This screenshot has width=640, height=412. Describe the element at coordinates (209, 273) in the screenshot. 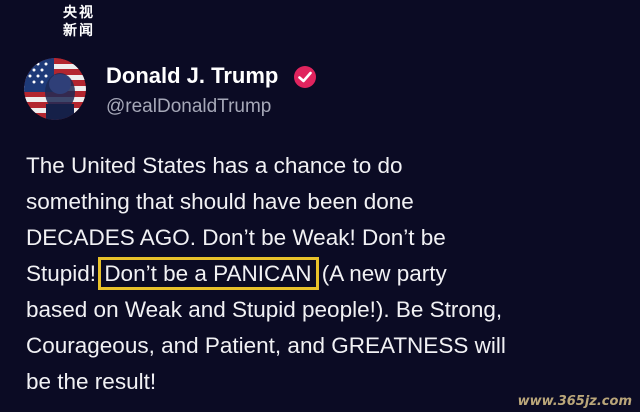

I see `highlighted-phrase: Don’t be a PANICAN` at that location.